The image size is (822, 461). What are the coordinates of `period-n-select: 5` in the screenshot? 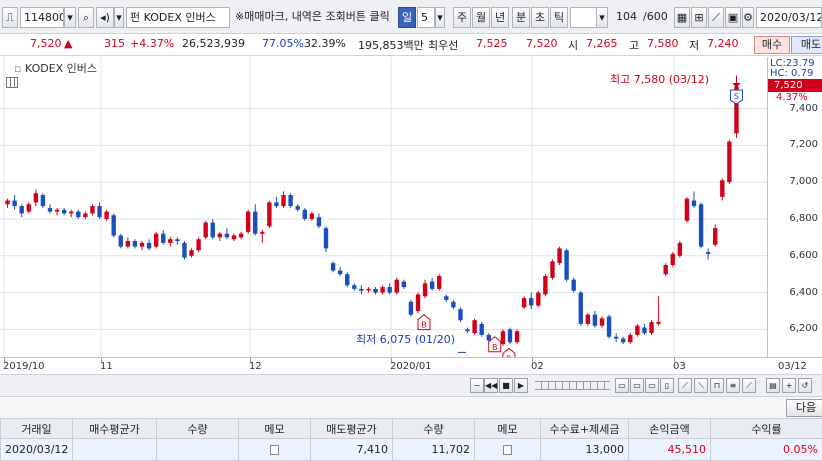 It's located at (426, 17).